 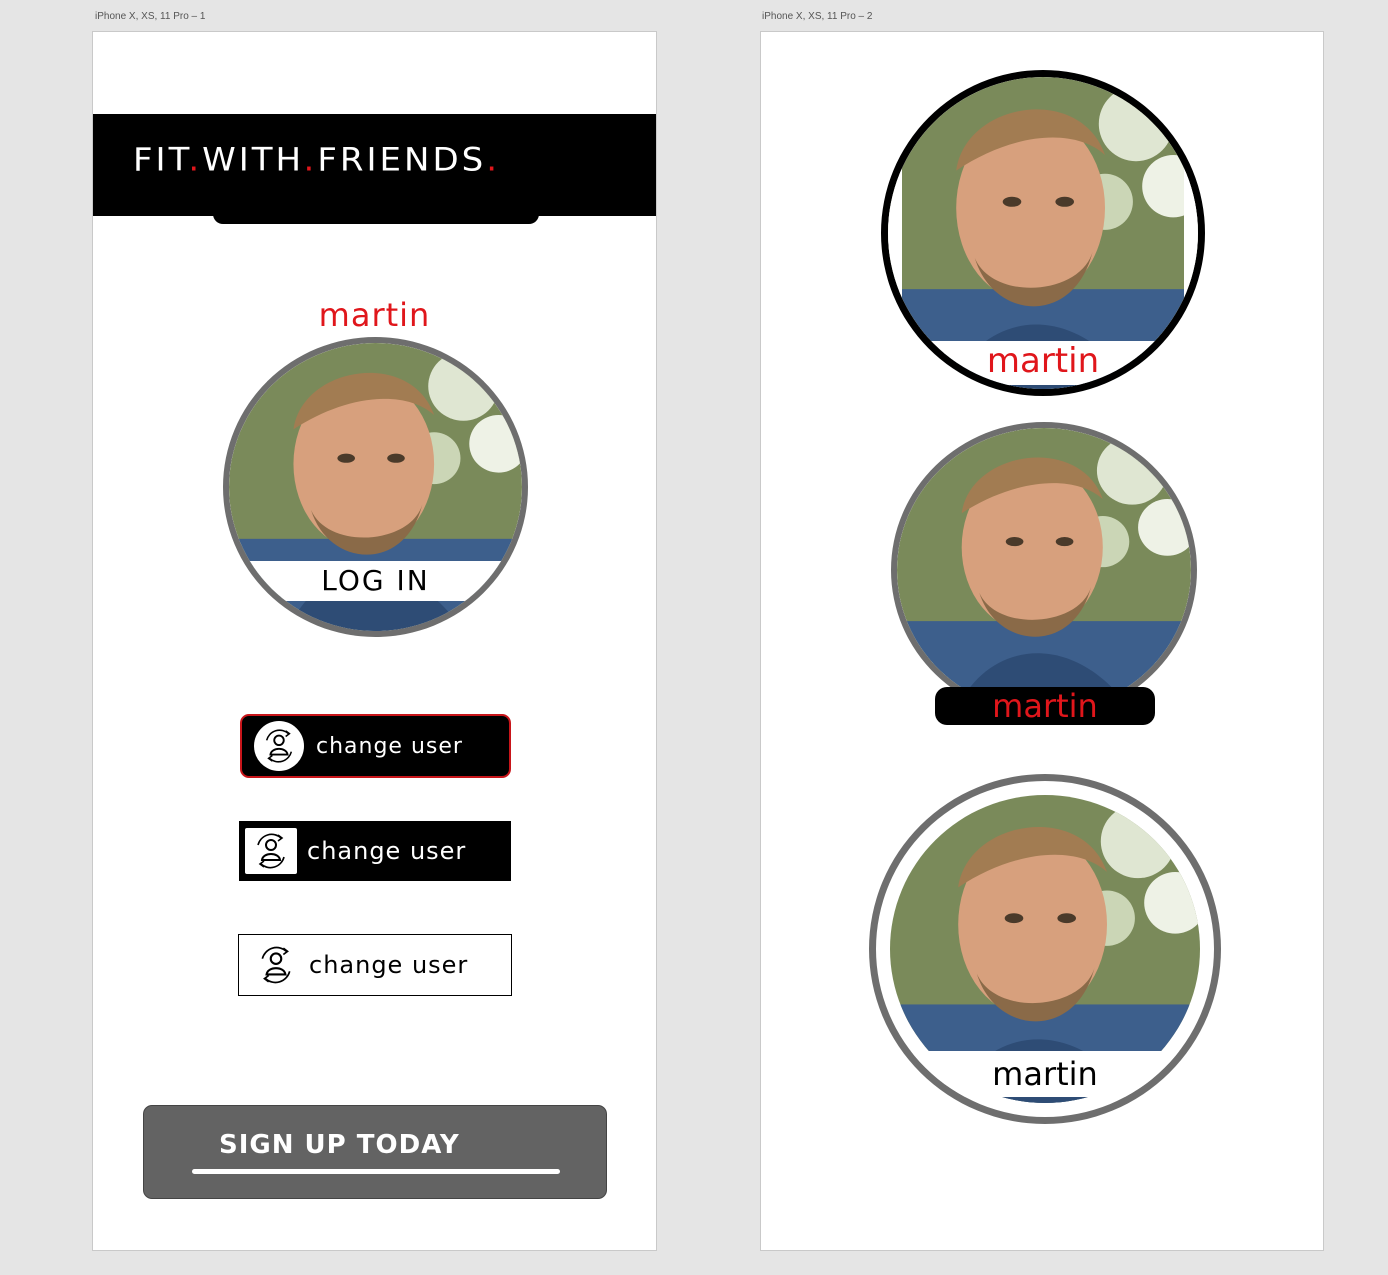 I want to click on user-photo, so click(x=1044, y=570).